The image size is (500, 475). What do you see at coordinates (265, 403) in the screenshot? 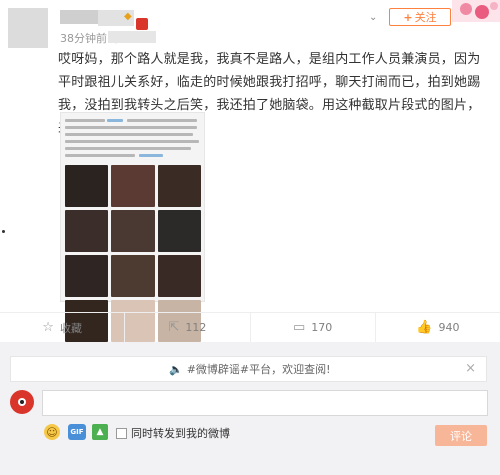
I see `comment-input` at bounding box center [265, 403].